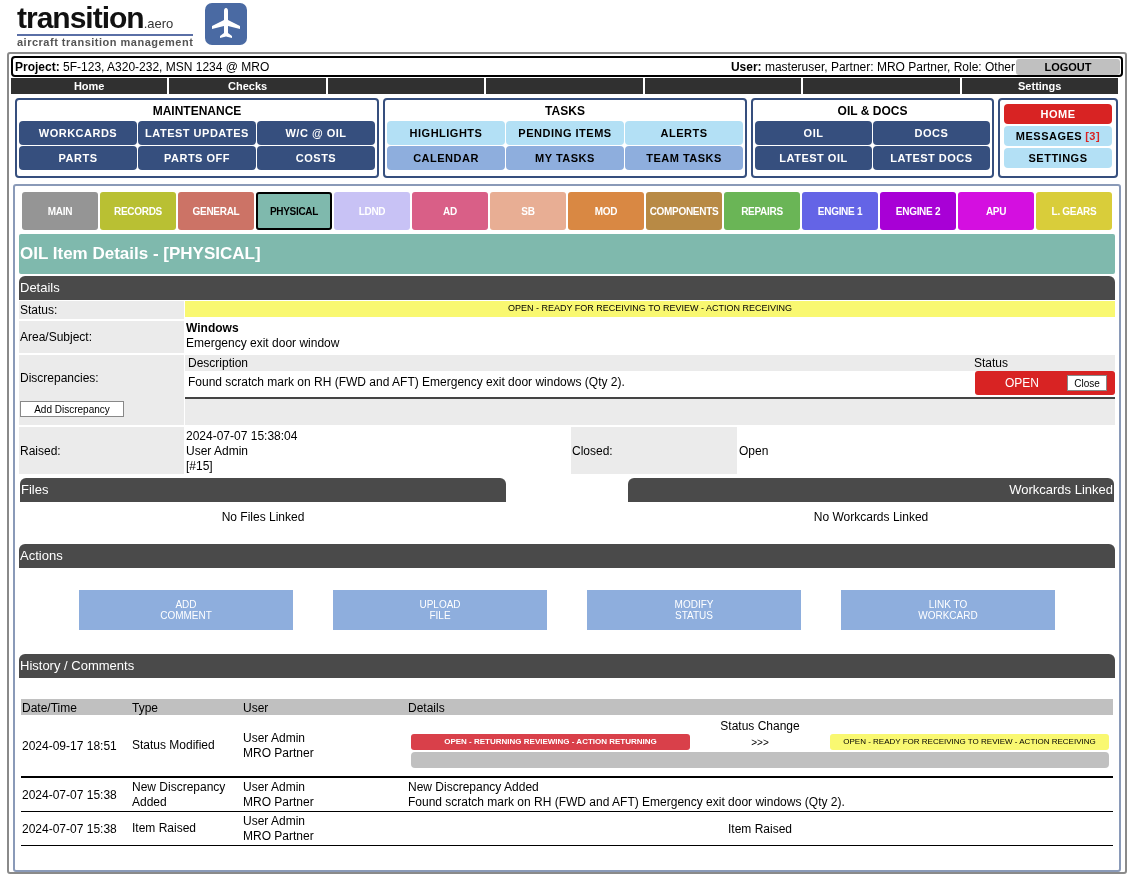 The image size is (1134, 881). What do you see at coordinates (871, 517) in the screenshot?
I see `empty-message: No Workcards Linked` at bounding box center [871, 517].